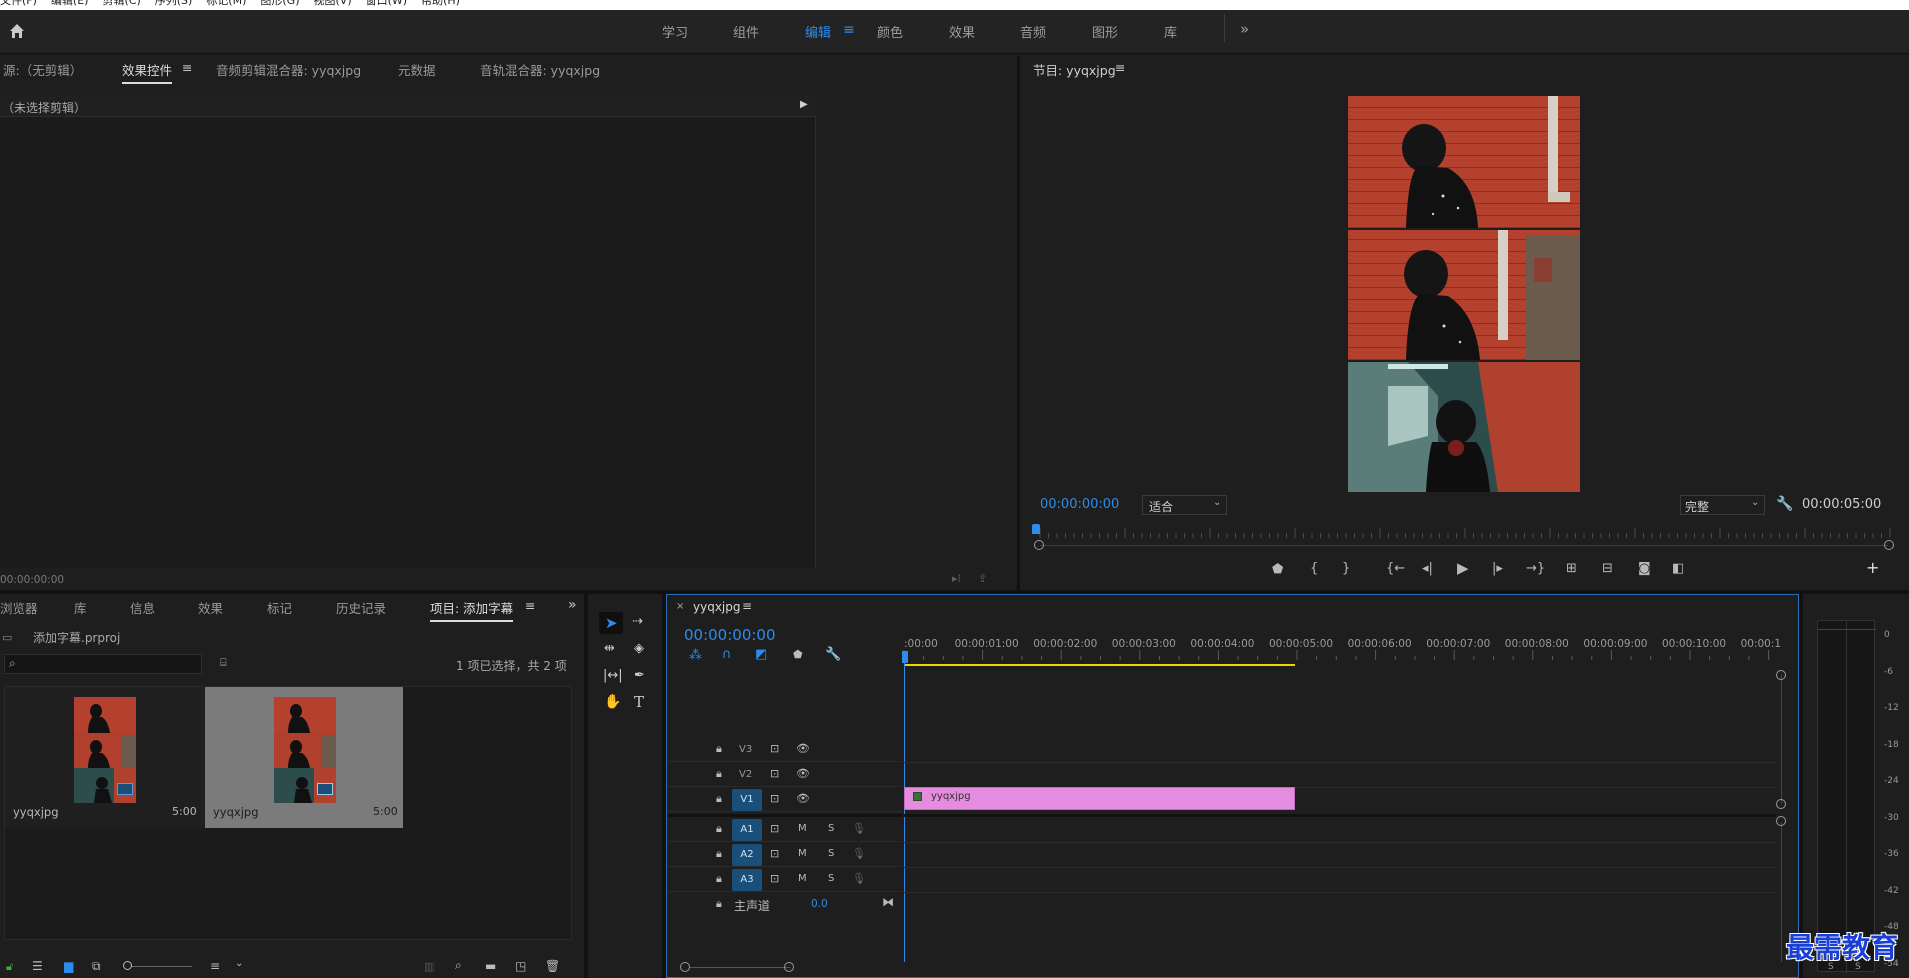  What do you see at coordinates (540, 69) in the screenshot?
I see `tab-audio-track-mixer: 音轨混合器: yyqxjpg` at bounding box center [540, 69].